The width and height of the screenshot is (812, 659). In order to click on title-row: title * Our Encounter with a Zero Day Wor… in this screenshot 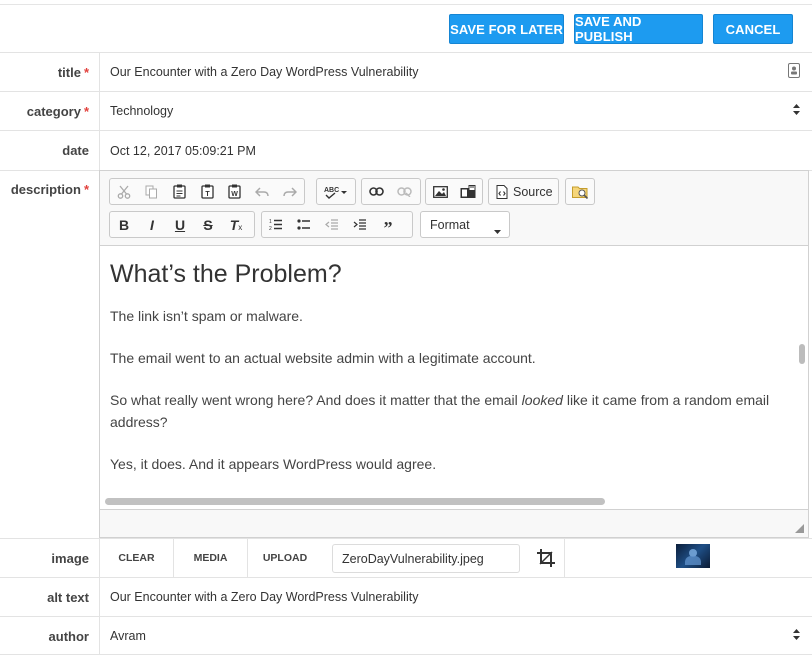, I will do `click(406, 71)`.